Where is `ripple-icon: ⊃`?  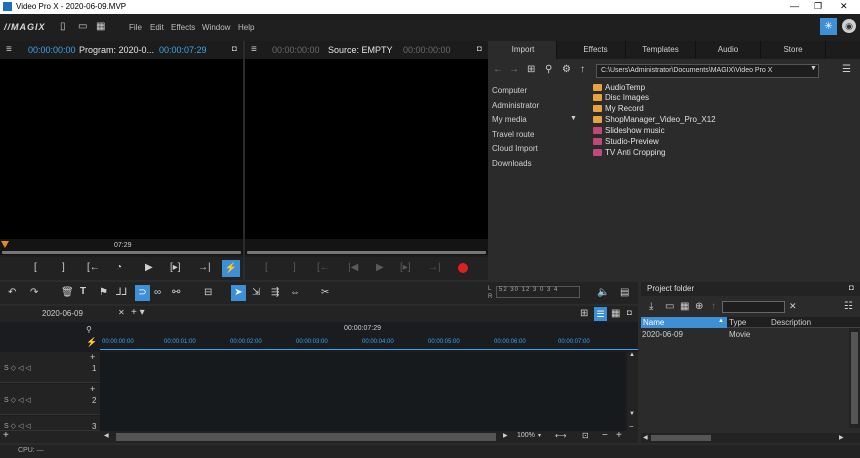
ripple-icon: ⊃ is located at coordinates (142, 293).